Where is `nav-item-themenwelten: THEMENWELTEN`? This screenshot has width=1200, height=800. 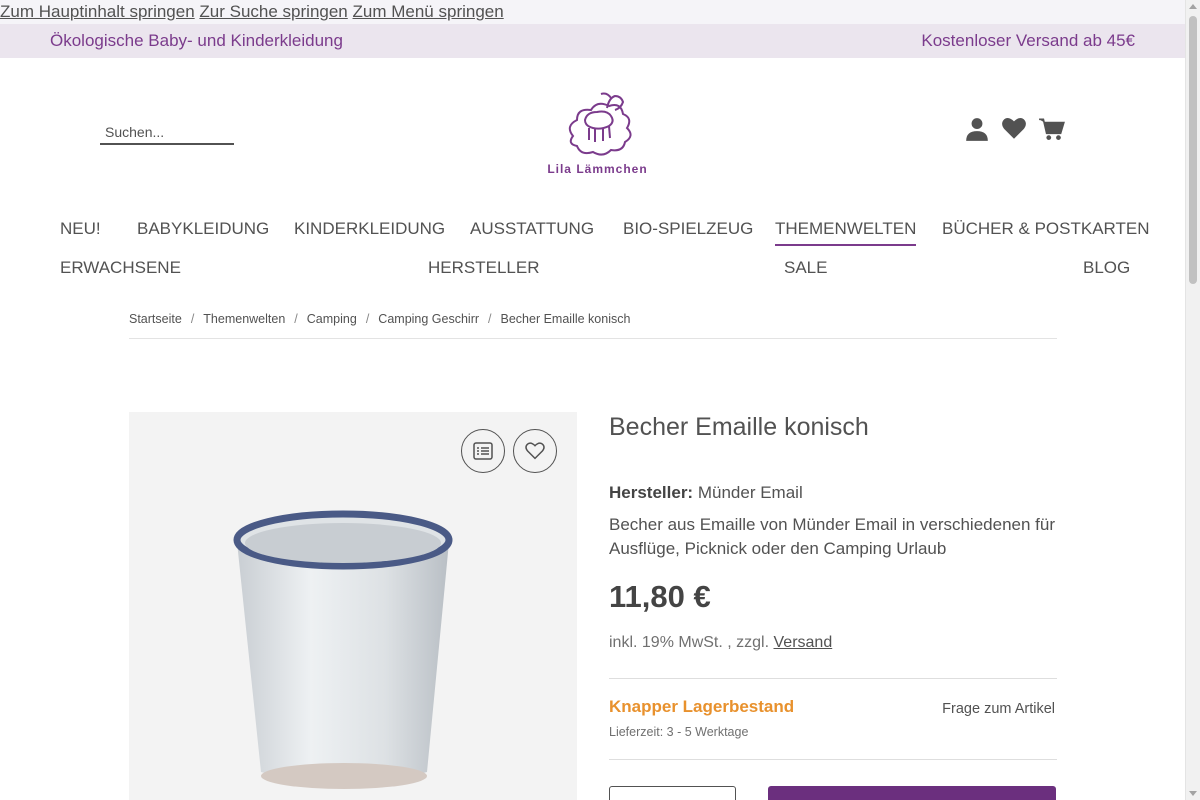 nav-item-themenwelten: THEMENWELTEN is located at coordinates (846, 230).